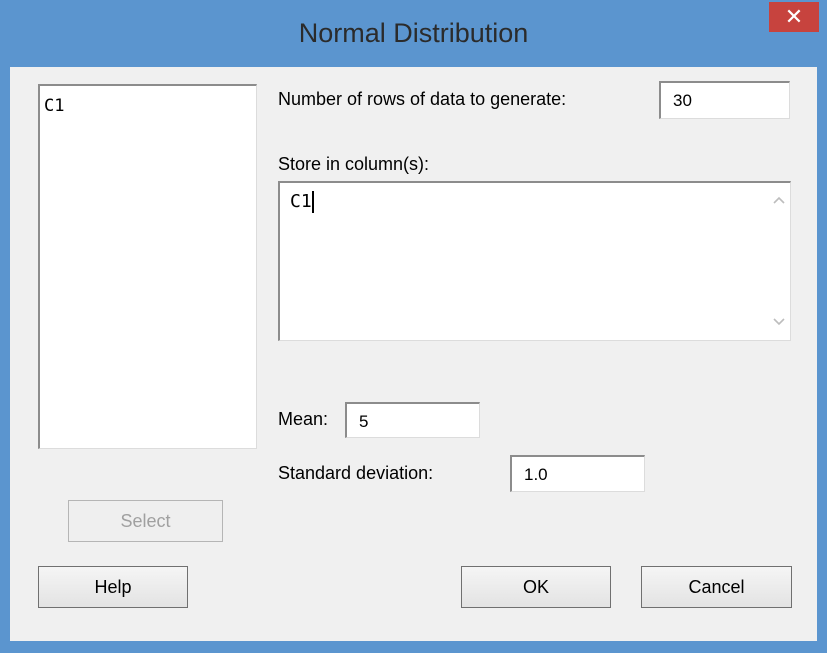 The image size is (827, 653). I want to click on mean-label: Mean:, so click(303, 419).